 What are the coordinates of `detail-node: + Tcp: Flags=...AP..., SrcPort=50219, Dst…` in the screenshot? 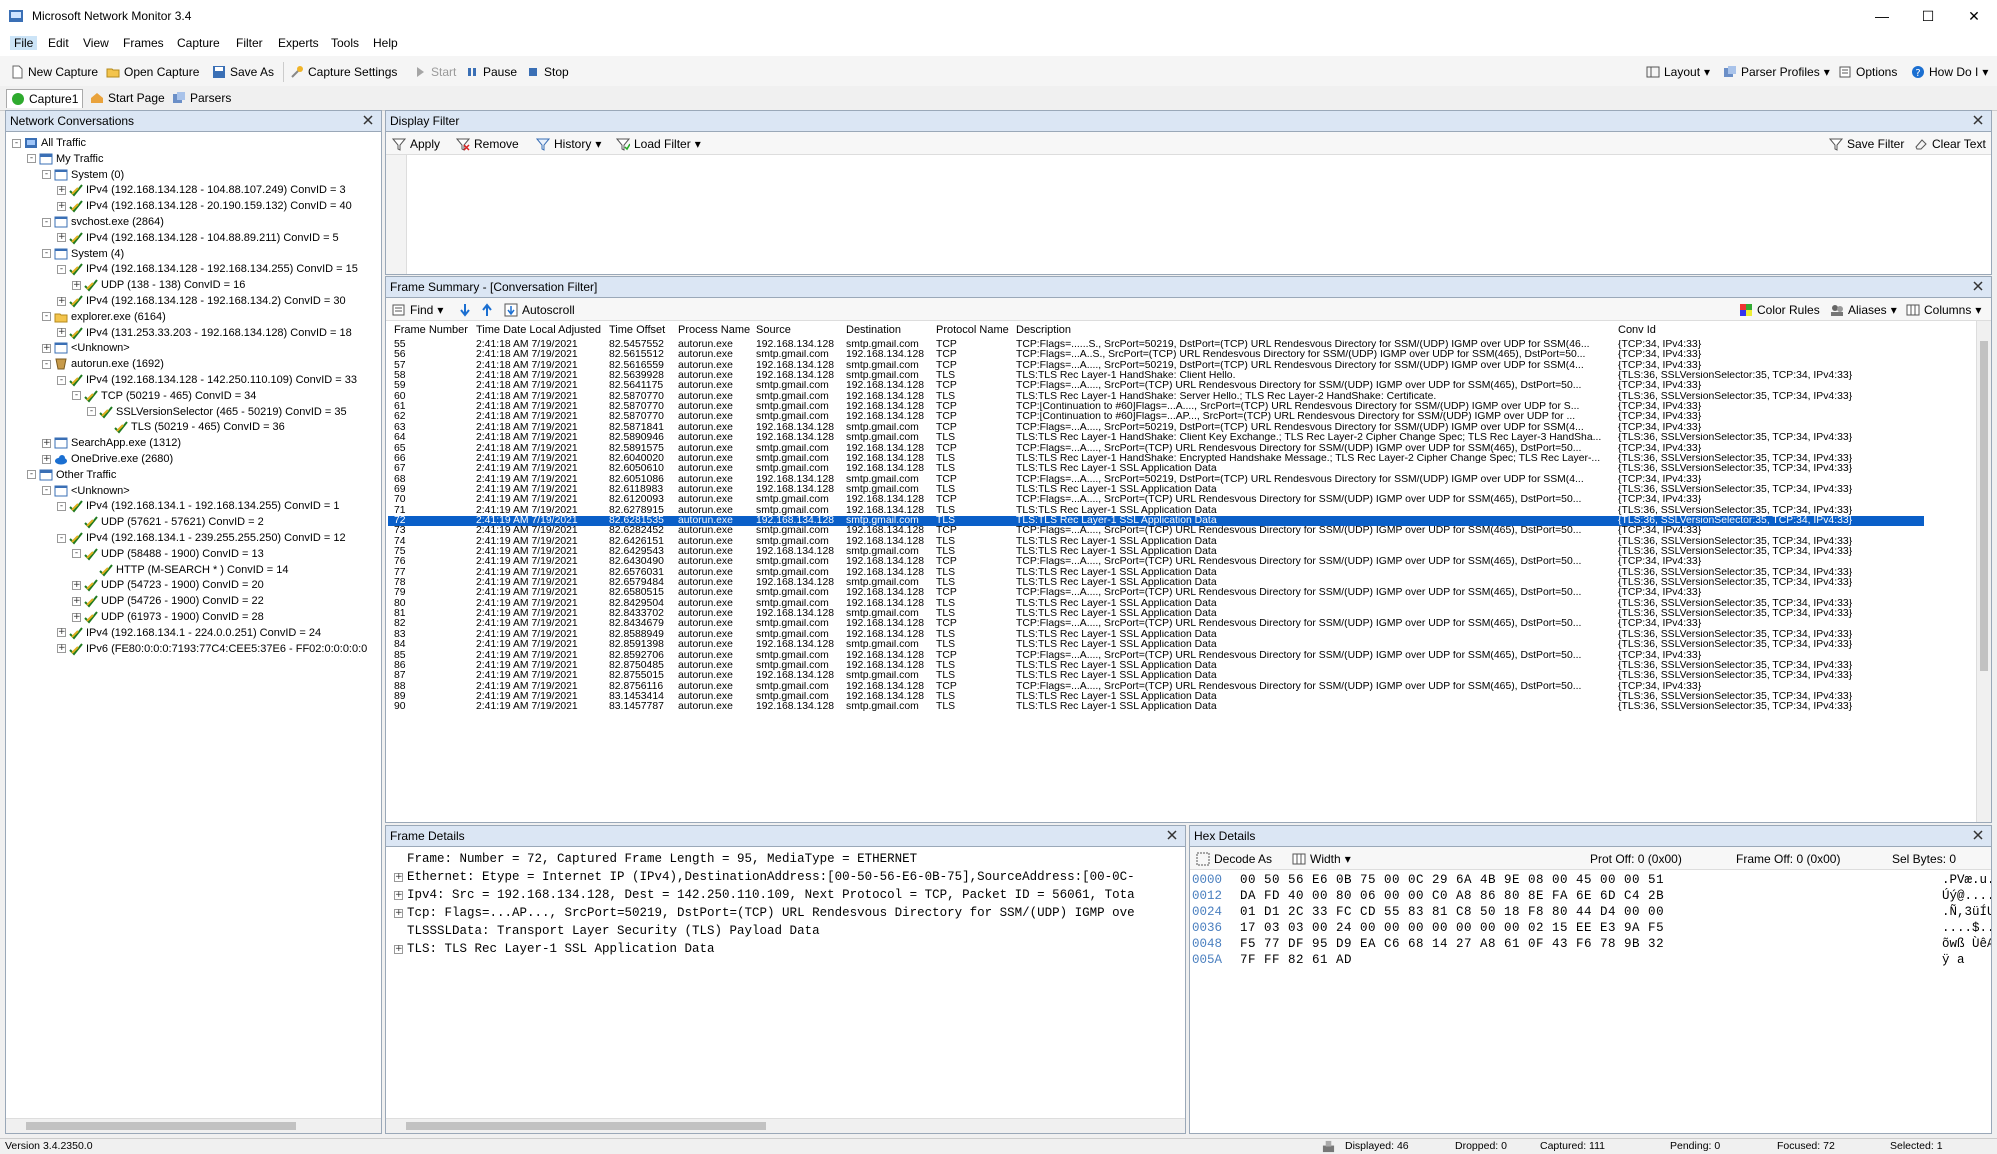 It's located at (764, 913).